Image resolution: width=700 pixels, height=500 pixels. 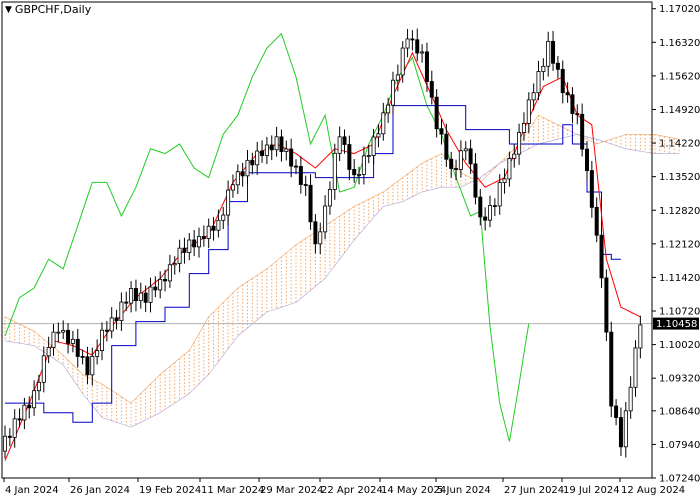 What do you see at coordinates (8, 9) in the screenshot?
I see `triangle-down-icon: ▼` at bounding box center [8, 9].